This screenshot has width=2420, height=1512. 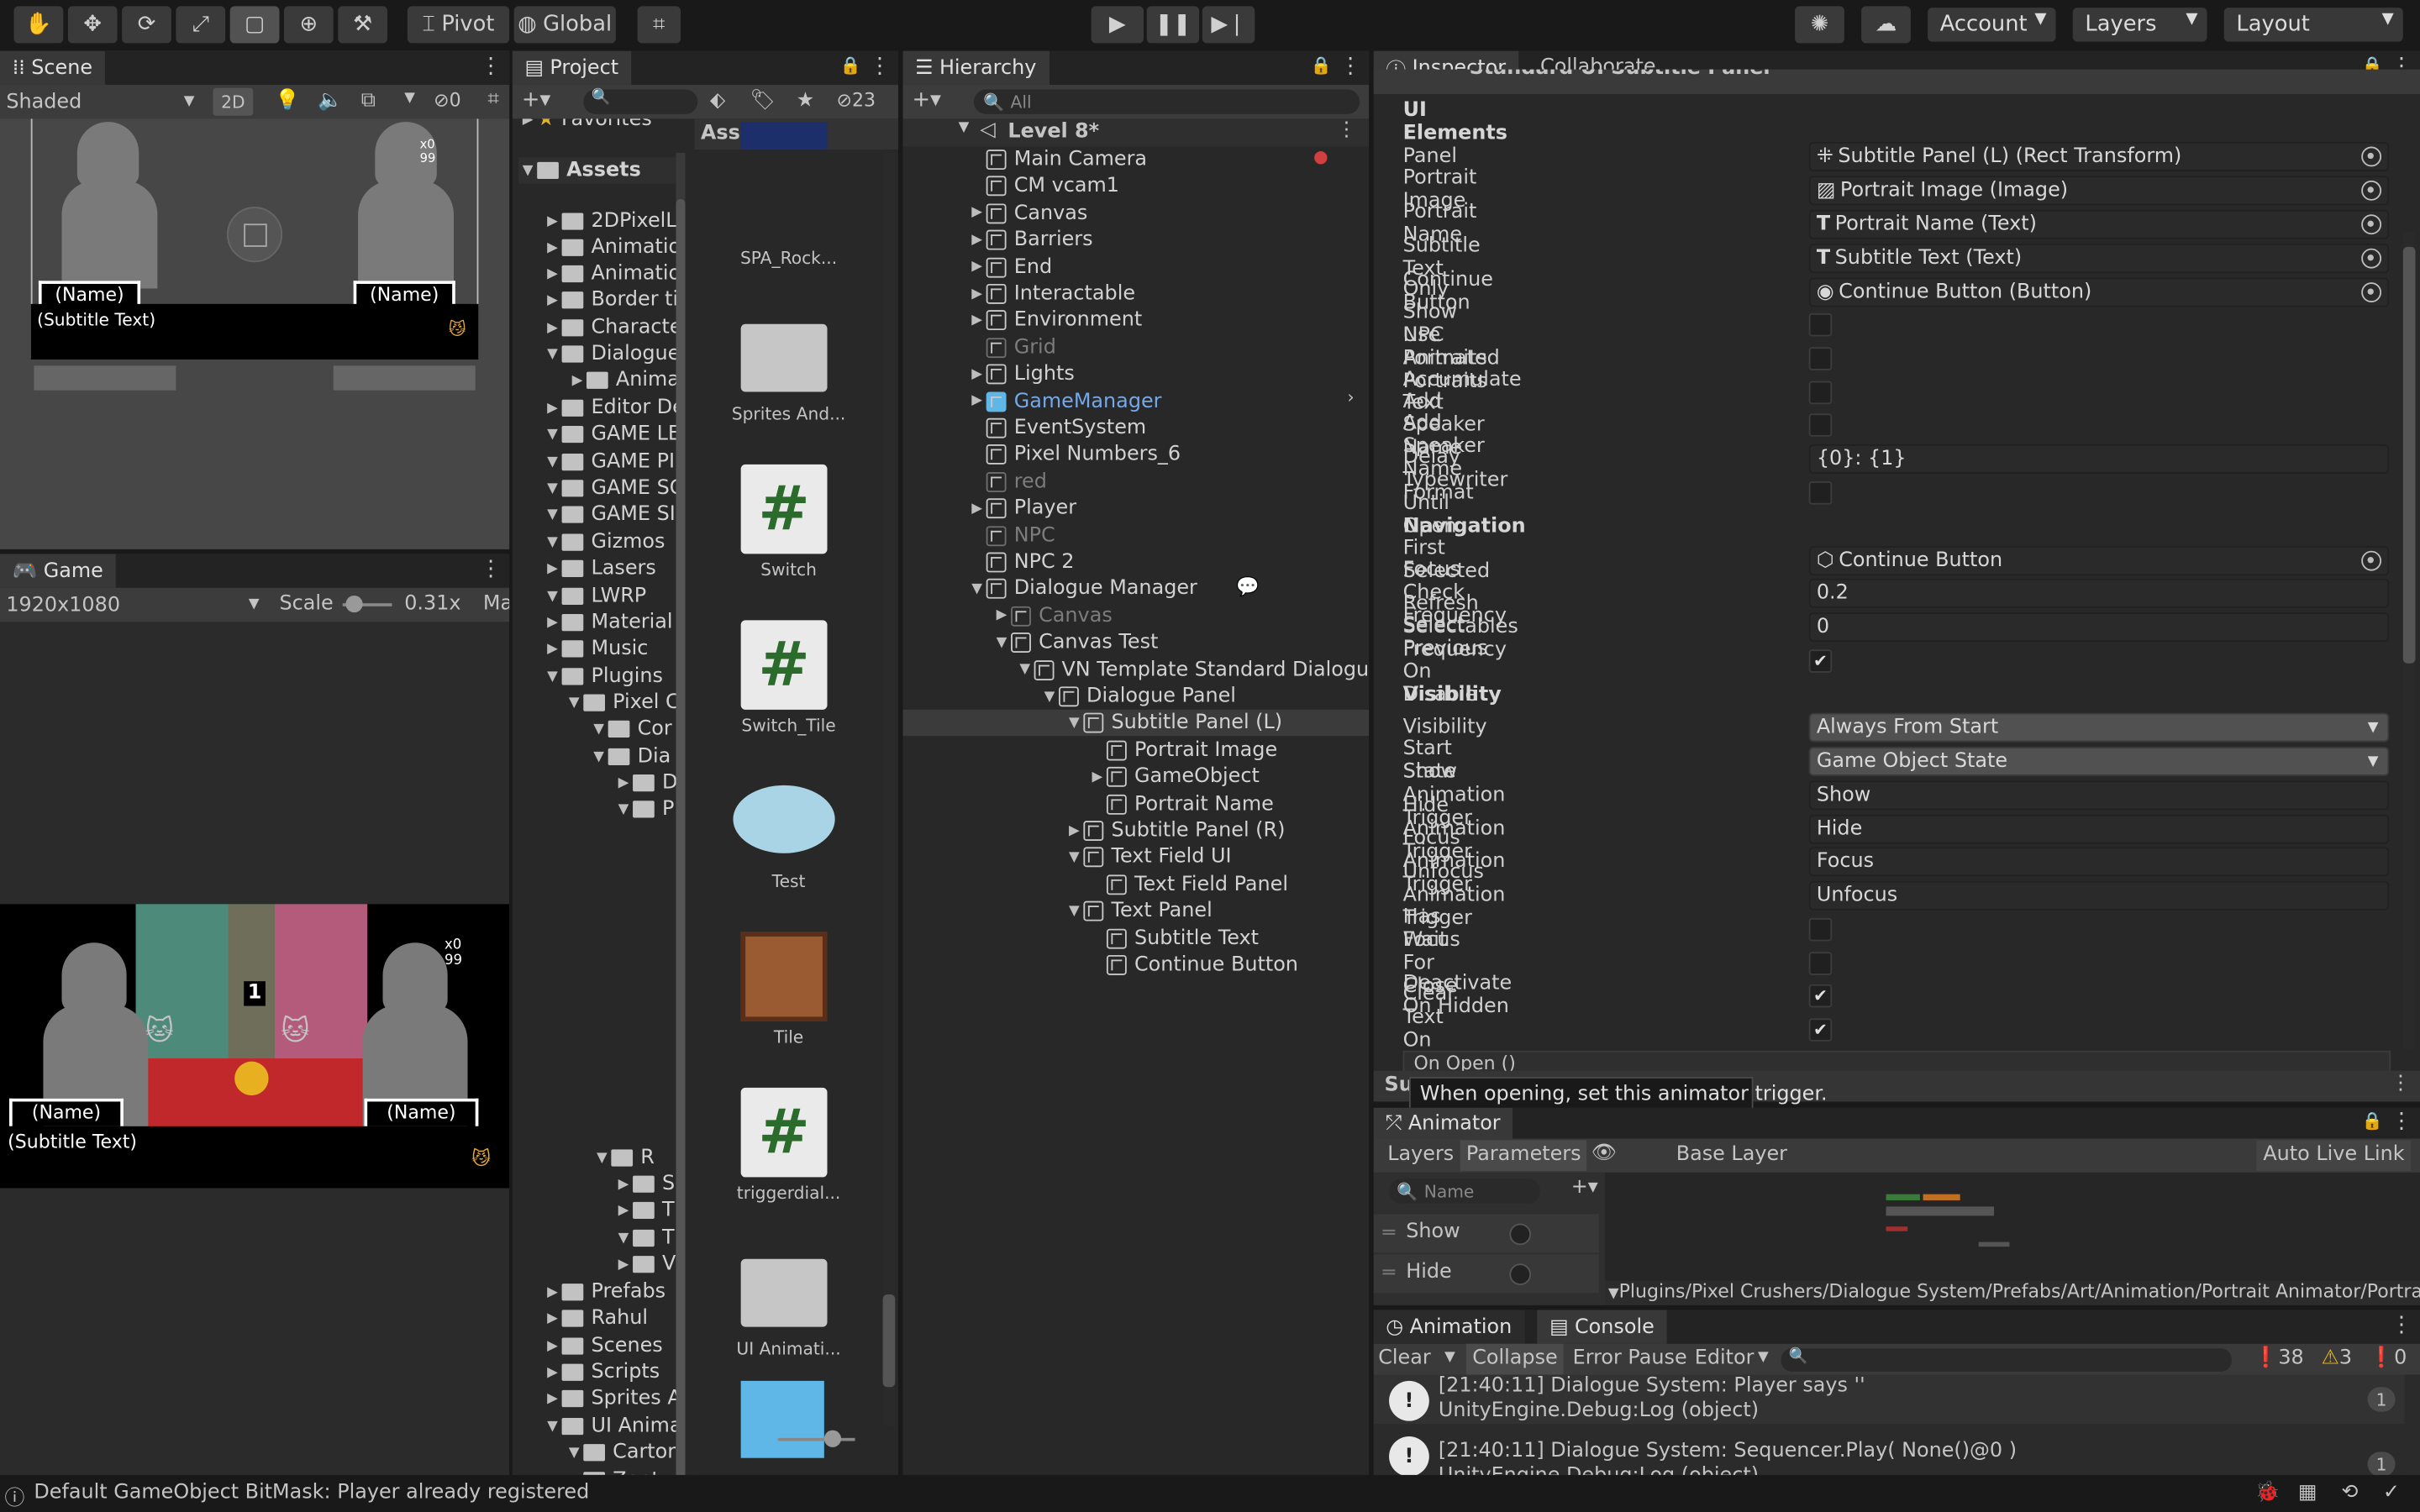 What do you see at coordinates (644, 1184) in the screenshot?
I see `project-folder-row: ▶ S` at bounding box center [644, 1184].